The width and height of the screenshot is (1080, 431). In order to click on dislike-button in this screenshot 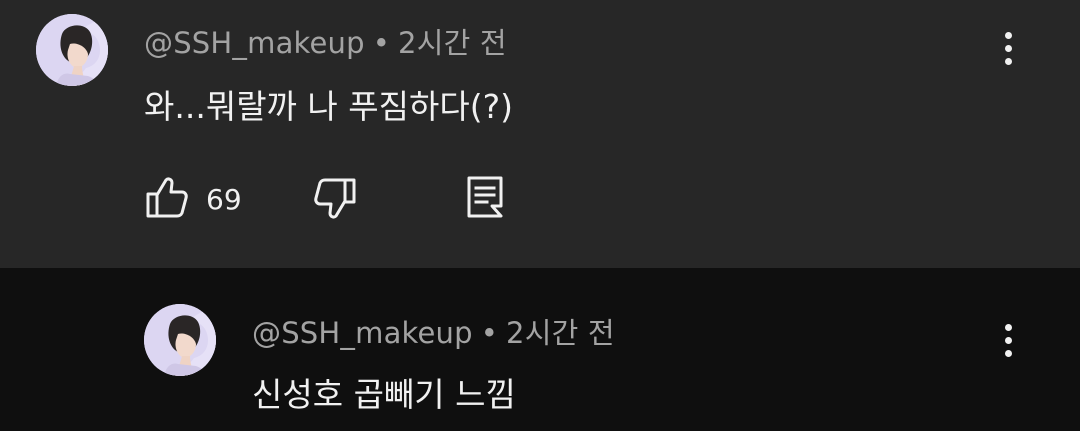, I will do `click(335, 201)`.